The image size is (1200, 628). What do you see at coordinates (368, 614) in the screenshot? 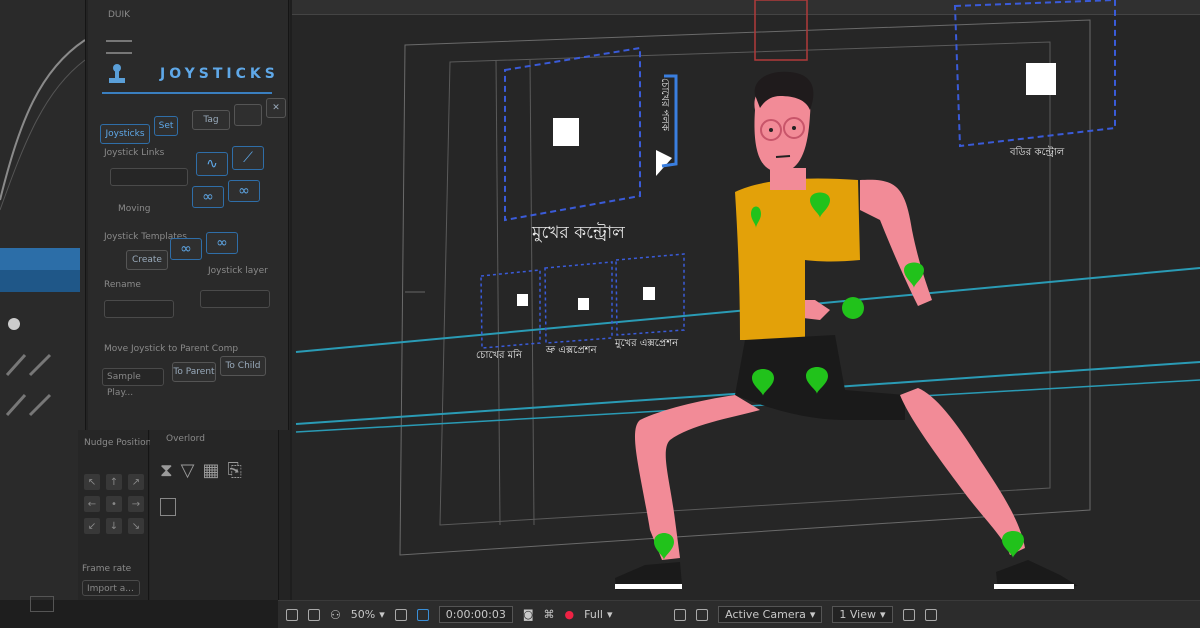
I see `zoom-select: 50% ▾` at bounding box center [368, 614].